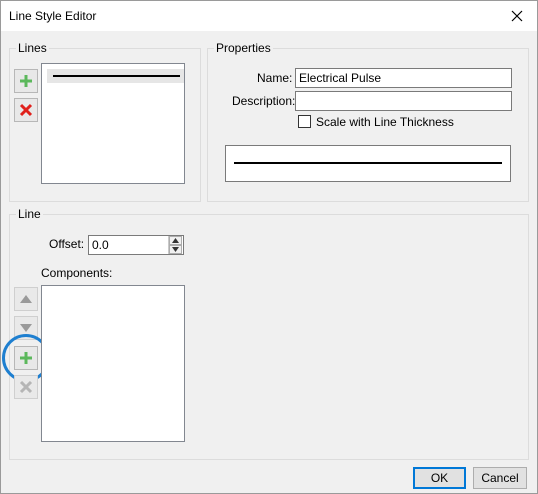  What do you see at coordinates (113, 363) in the screenshot?
I see `components-list` at bounding box center [113, 363].